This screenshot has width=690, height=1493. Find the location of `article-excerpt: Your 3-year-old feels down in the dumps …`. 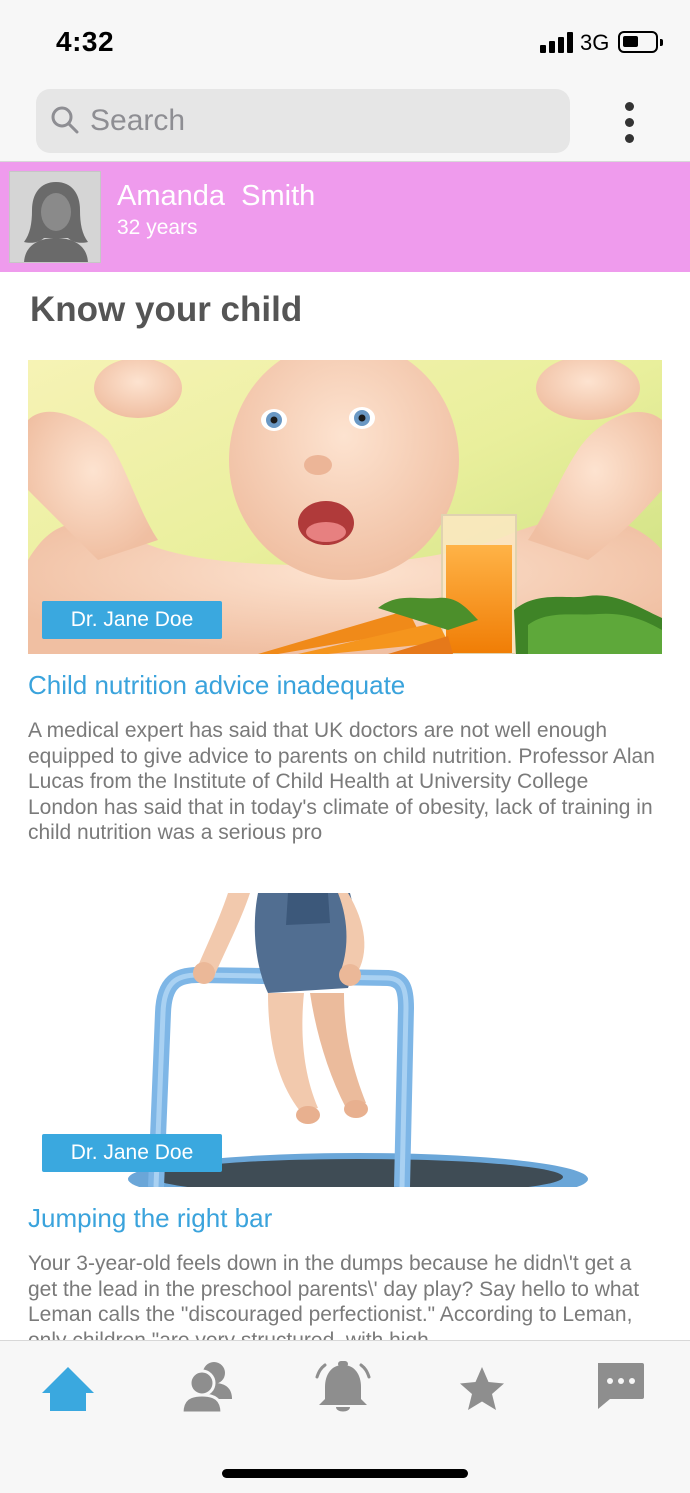

article-excerpt: Your 3-year-old feels down in the dumps … is located at coordinates (334, 1296).